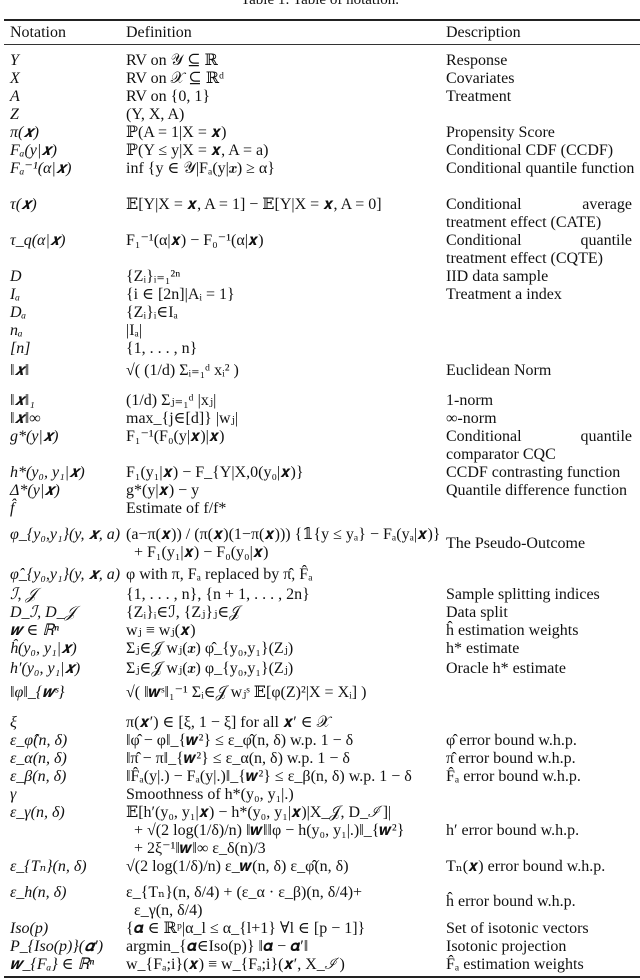  What do you see at coordinates (200, 848) in the screenshot?
I see `definition-line: + 2ξ⁻¹‖𝒘‖∞ ε_δ(n)/3` at bounding box center [200, 848].